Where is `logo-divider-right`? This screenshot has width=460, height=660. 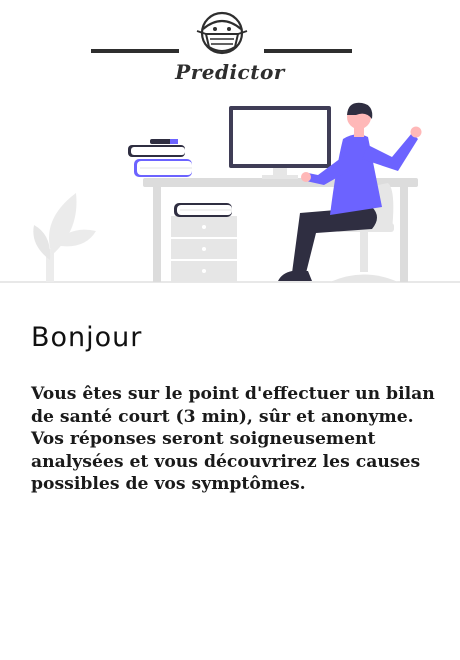
logo-divider-right is located at coordinates (308, 51).